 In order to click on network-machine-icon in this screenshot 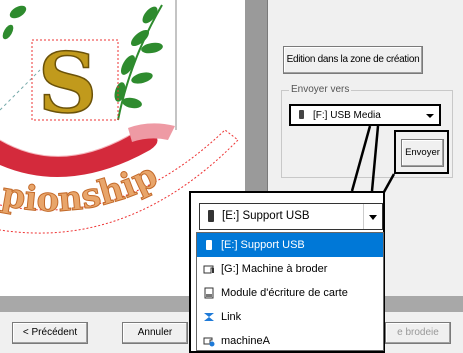, I will do `click(209, 342)`.